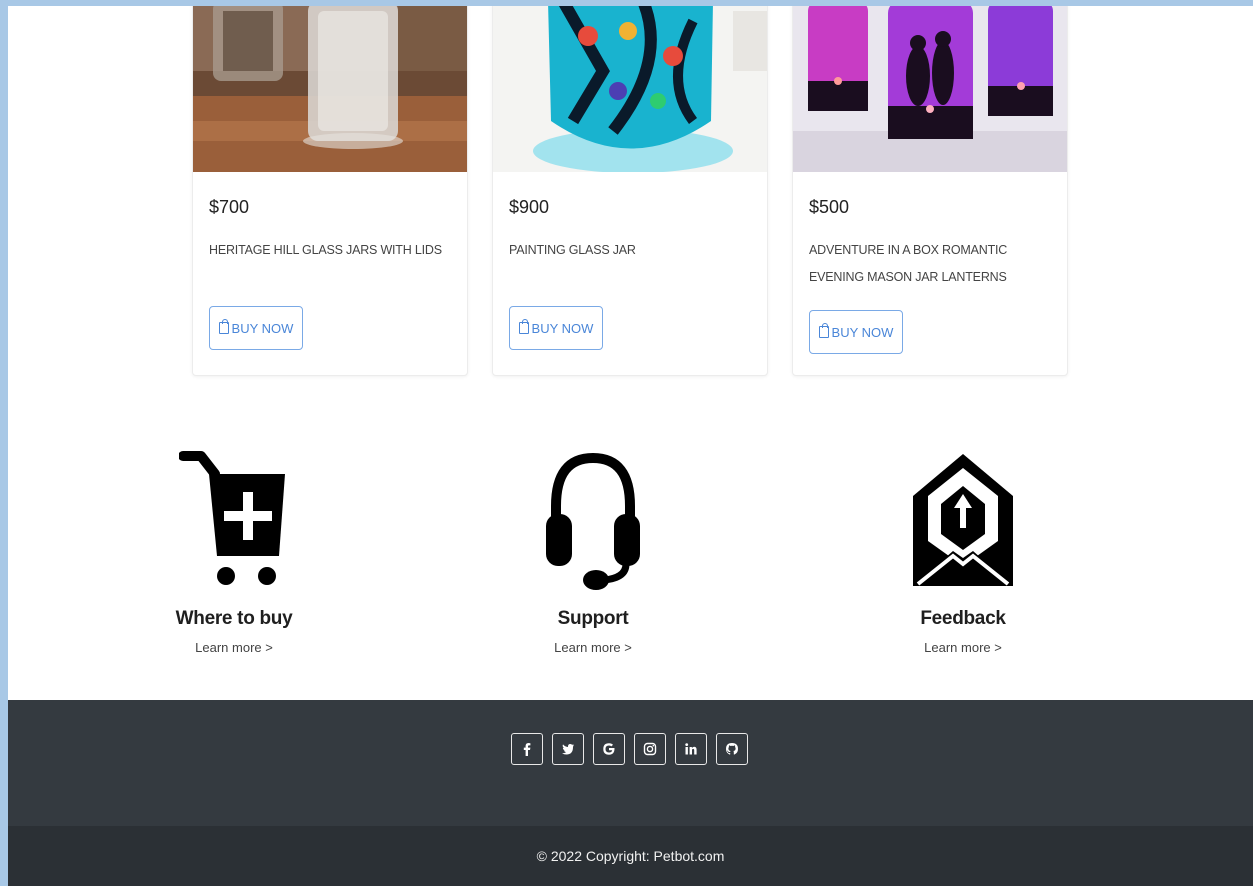  What do you see at coordinates (572, 250) in the screenshot?
I see `product-title: PAINTING GLASS JAR` at bounding box center [572, 250].